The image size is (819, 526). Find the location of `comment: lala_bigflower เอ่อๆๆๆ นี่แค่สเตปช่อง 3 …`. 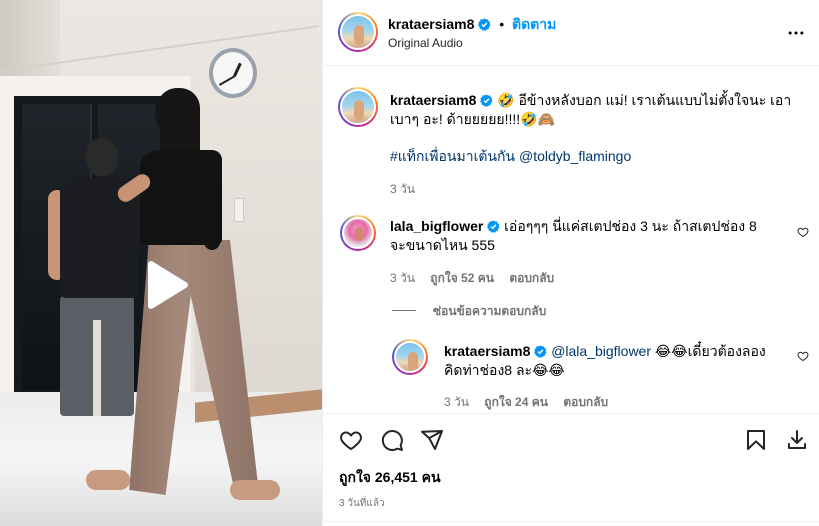

comment: lala_bigflower เอ่อๆๆๆ นี่แค่สเตปช่อง 3 … is located at coordinates (580, 236).